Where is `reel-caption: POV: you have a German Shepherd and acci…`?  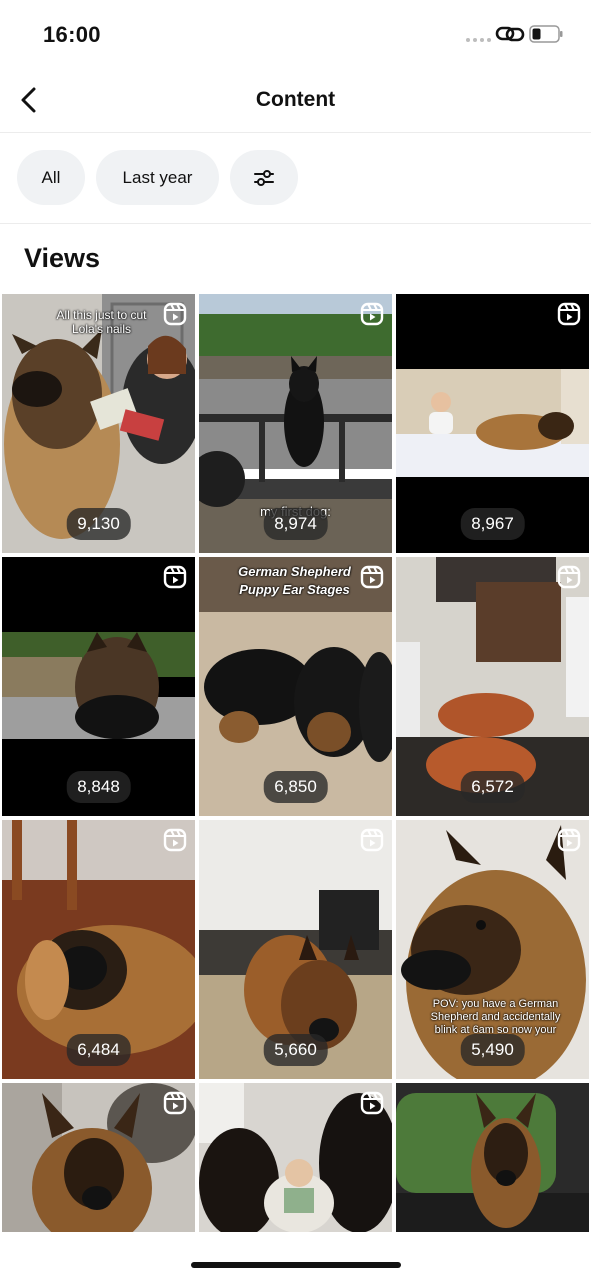
reel-caption: POV: you have a German Shepherd and acci… is located at coordinates (495, 1017).